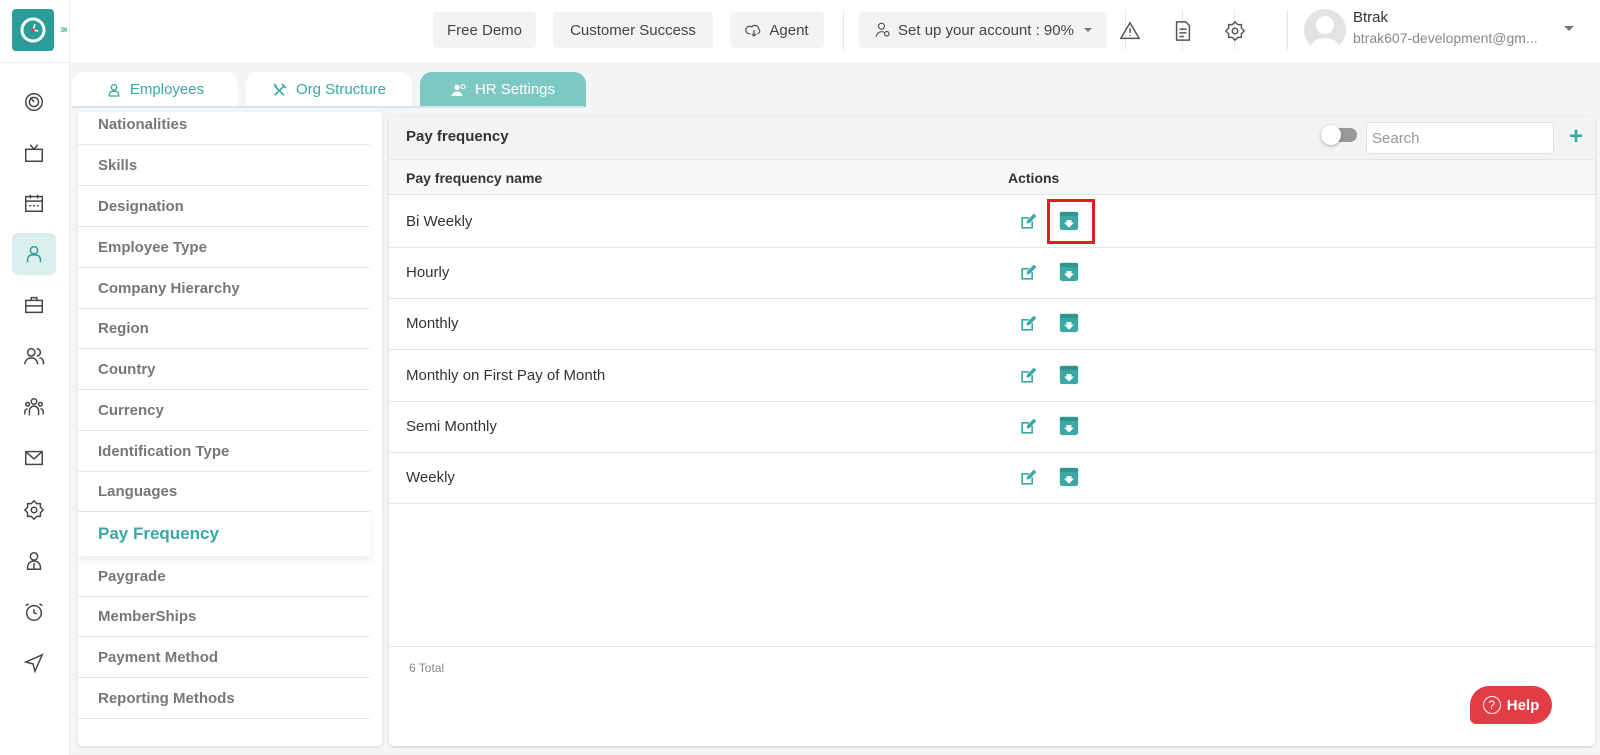 The image size is (1600, 755). I want to click on menu-item-paygrade: Paygrade, so click(224, 576).